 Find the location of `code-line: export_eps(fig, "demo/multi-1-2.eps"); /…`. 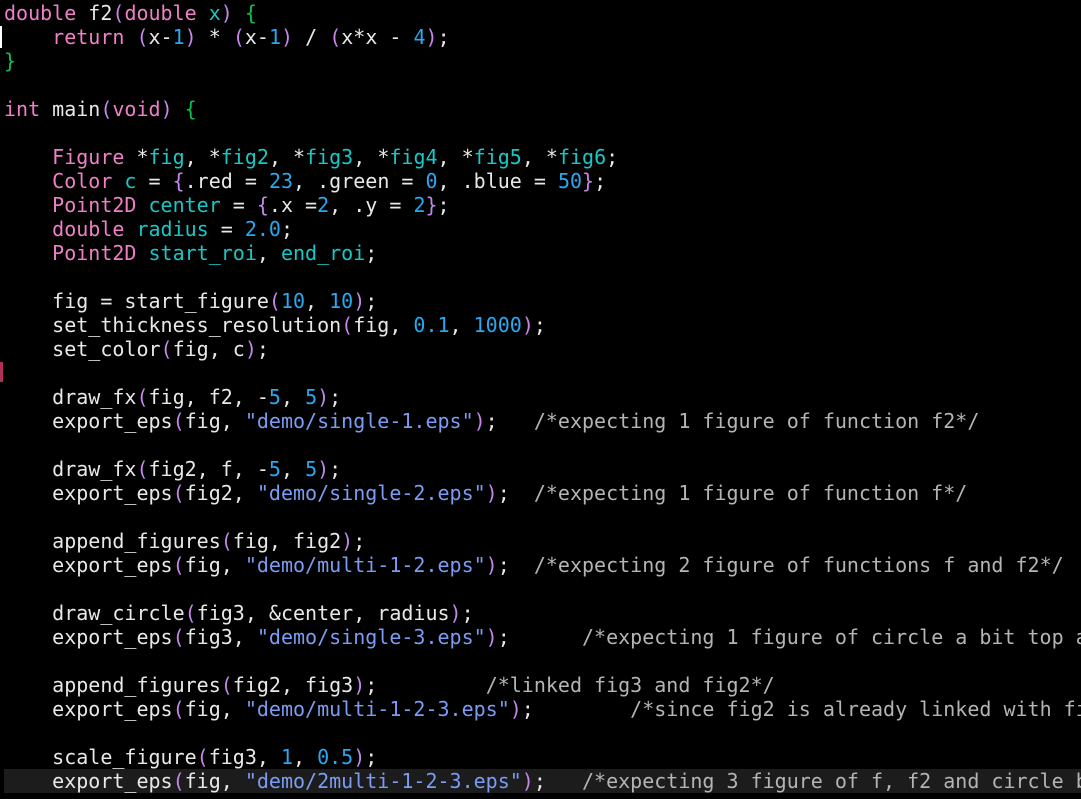

code-line: export_eps(fig, "demo/multi-1-2.eps"); /… is located at coordinates (534, 565).